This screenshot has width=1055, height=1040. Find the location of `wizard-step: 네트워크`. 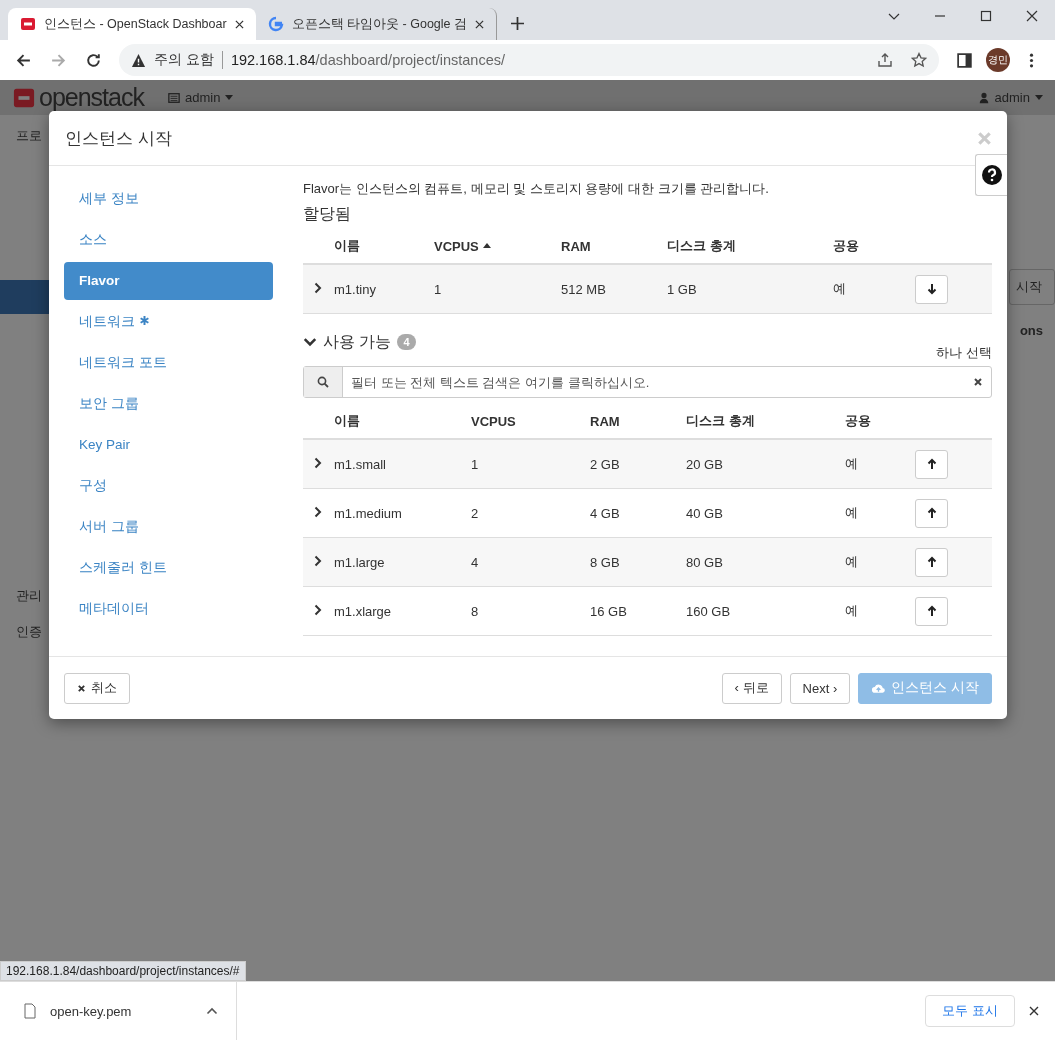

wizard-step: 네트워크 is located at coordinates (168, 322).